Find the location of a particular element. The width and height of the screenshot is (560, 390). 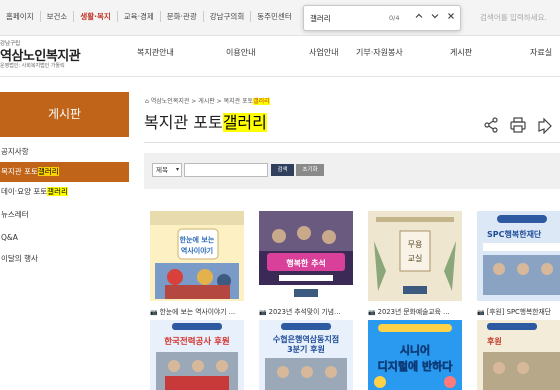

sidebar-item-photo-gallery: 복지관 포토갤러리 is located at coordinates (64, 172).